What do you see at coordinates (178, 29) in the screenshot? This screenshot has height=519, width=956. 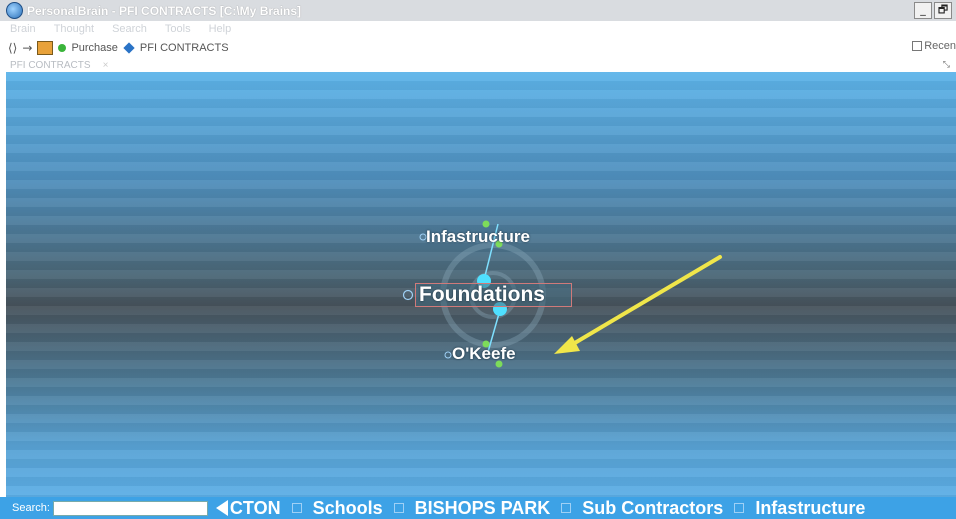 I see `menu-tools: Tools` at bounding box center [178, 29].